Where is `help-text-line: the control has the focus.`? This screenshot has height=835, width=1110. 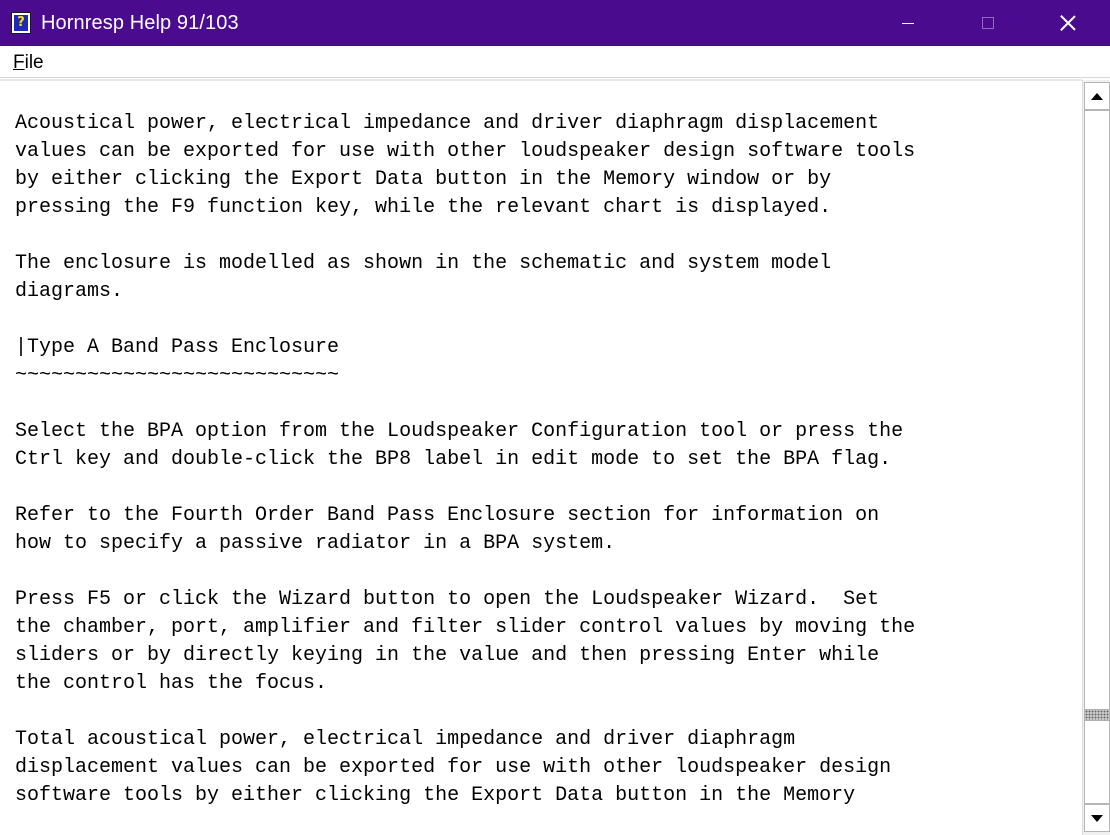
help-text-line: the control has the focus. is located at coordinates (171, 683).